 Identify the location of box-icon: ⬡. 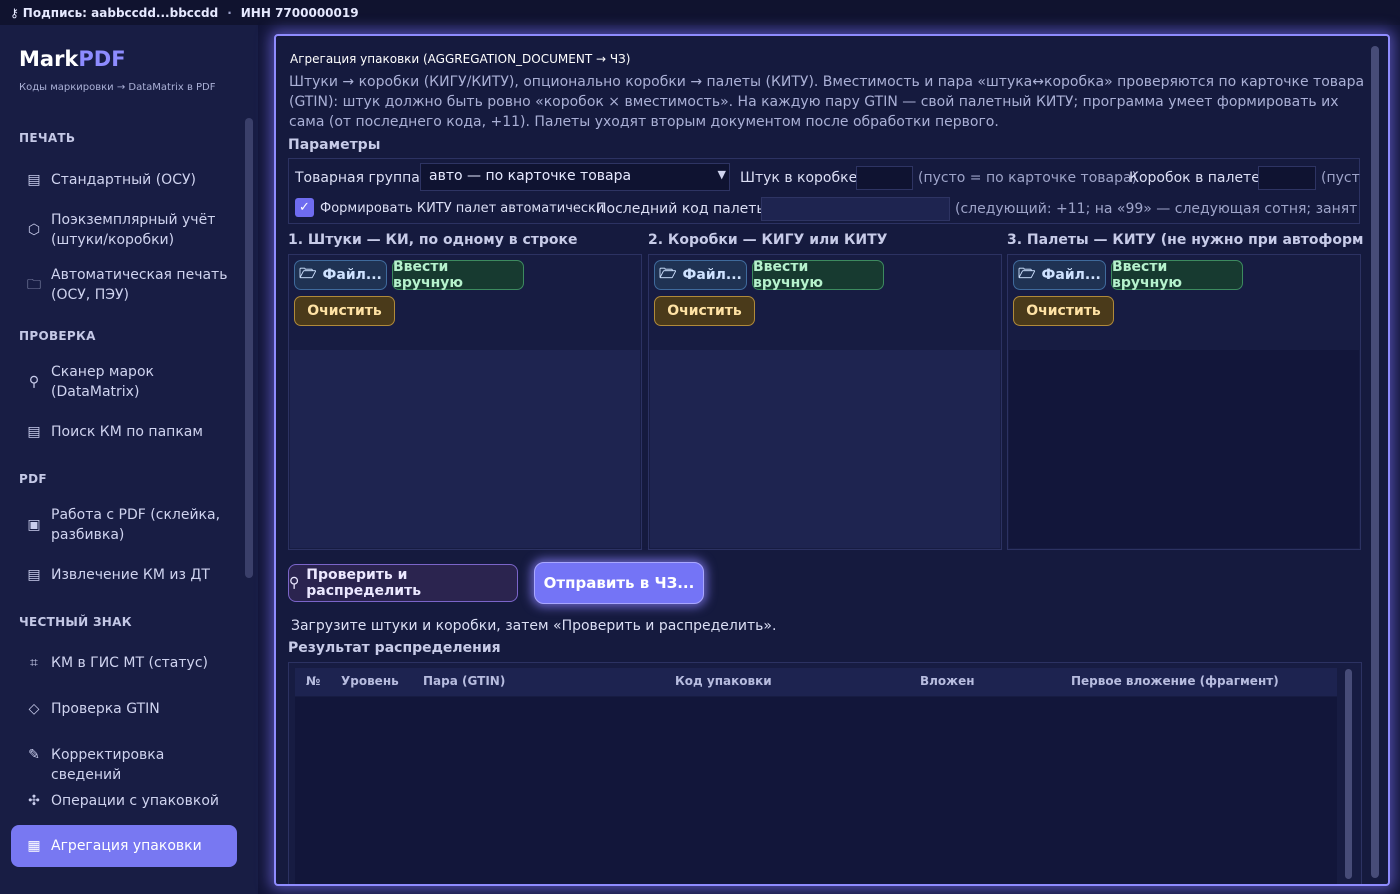
(34, 230).